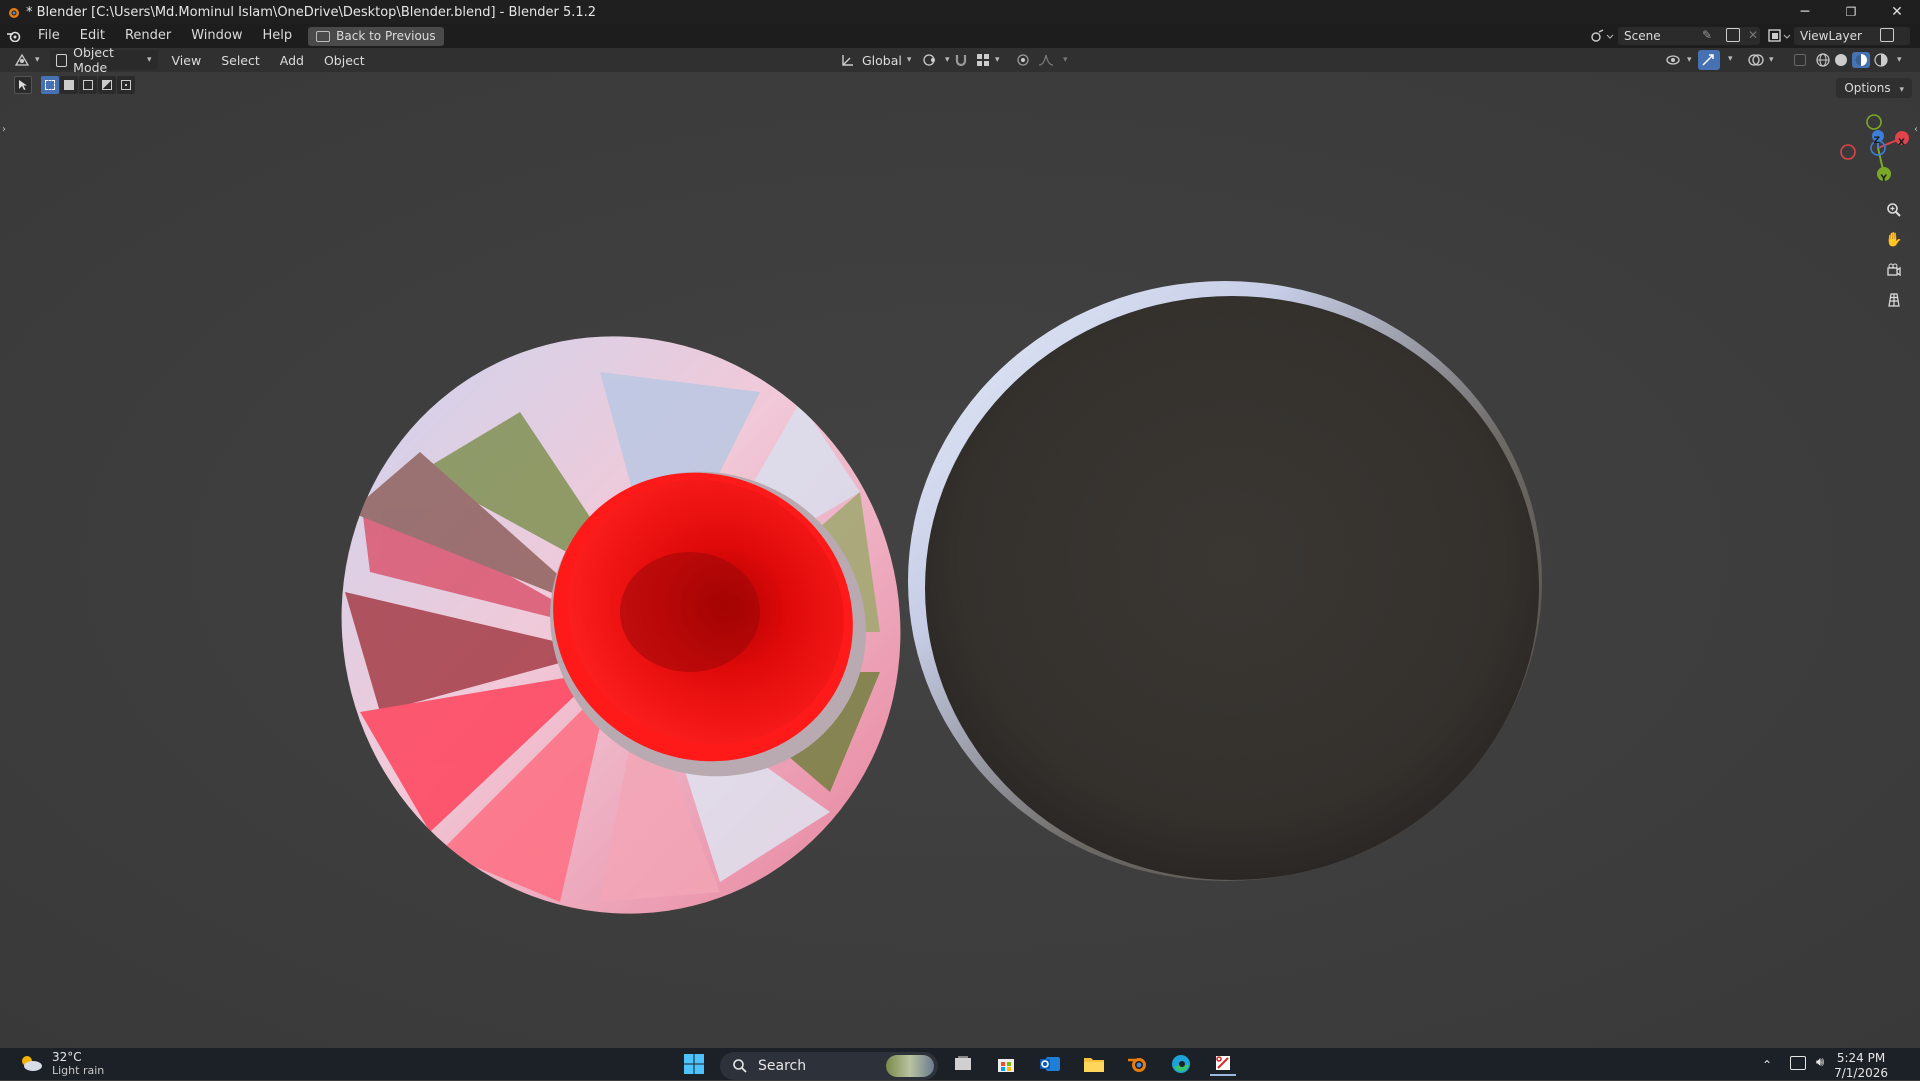 The width and height of the screenshot is (1920, 1081). Describe the element at coordinates (1874, 122) in the screenshot. I see `gizmo-neg-y-handle` at that location.